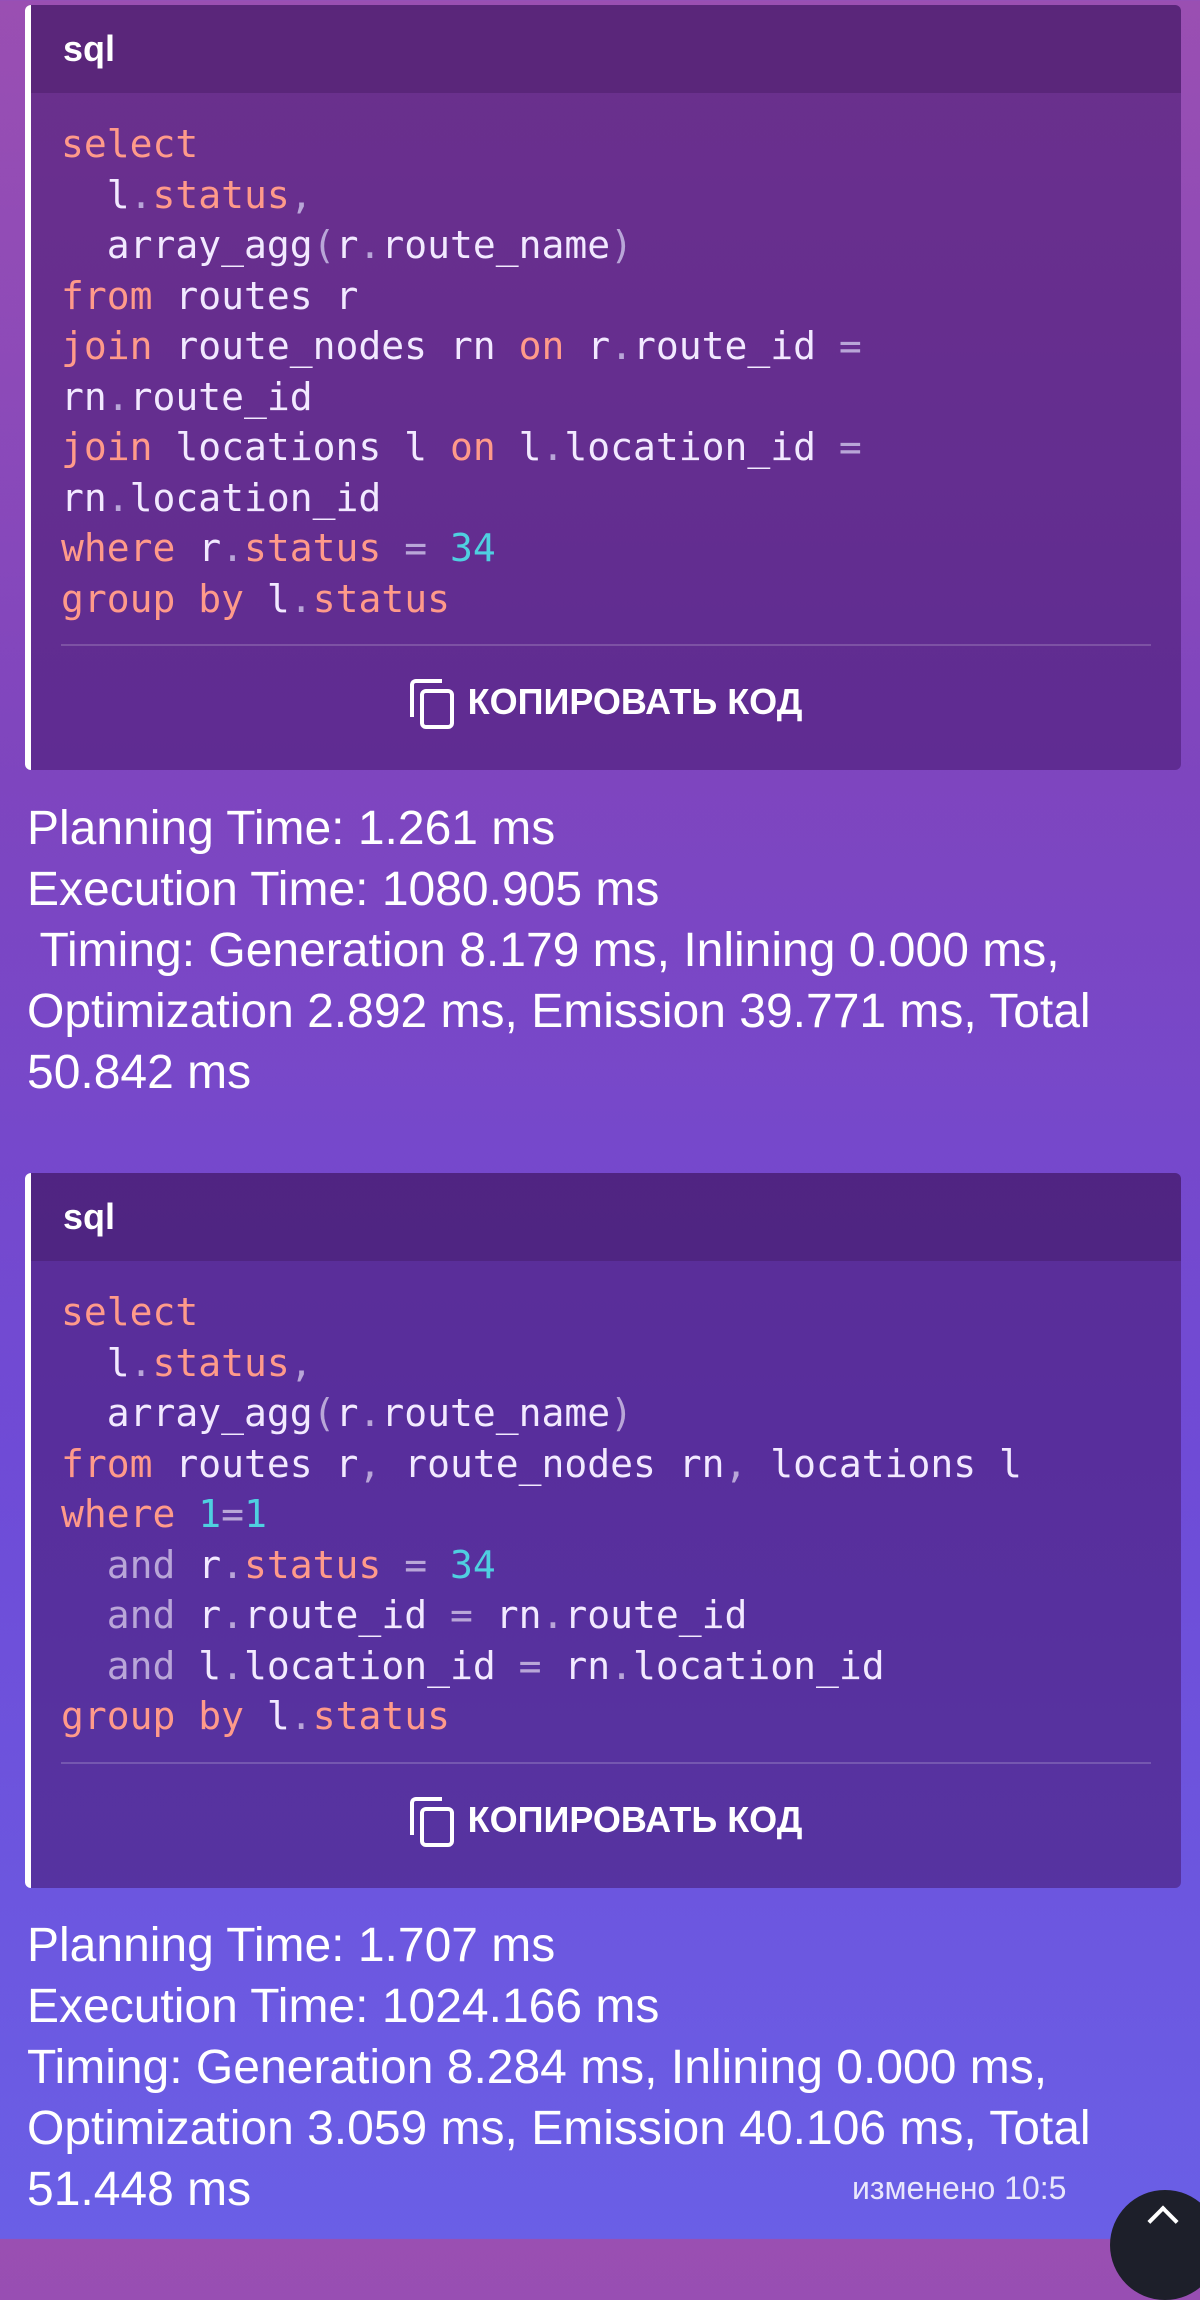  What do you see at coordinates (959, 2188) in the screenshot?
I see `edited-timestamp: изменено 10:5` at bounding box center [959, 2188].